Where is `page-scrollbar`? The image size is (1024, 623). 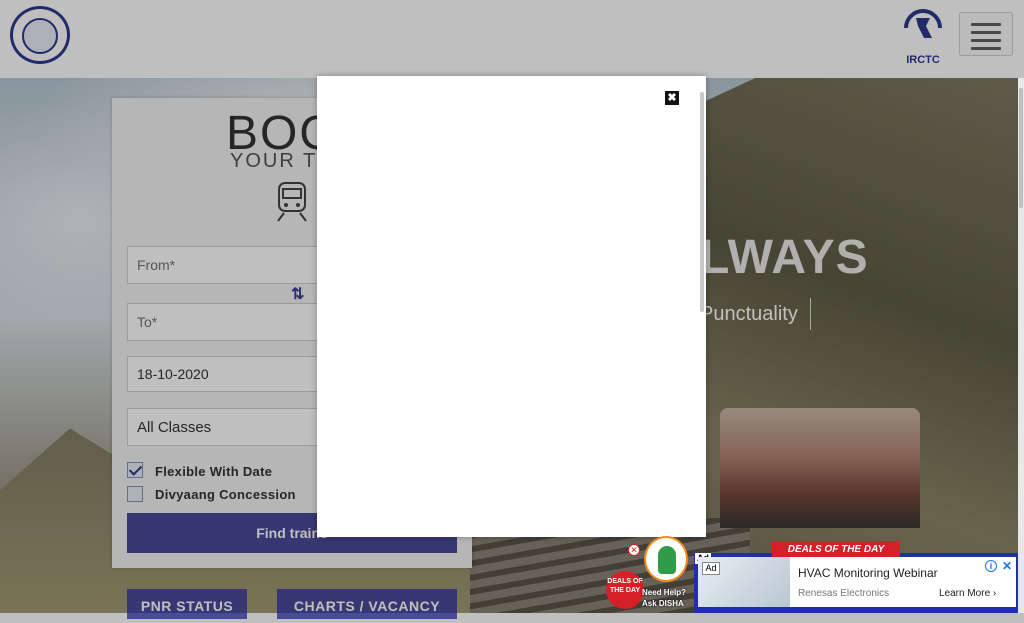 page-scrollbar is located at coordinates (1021, 345).